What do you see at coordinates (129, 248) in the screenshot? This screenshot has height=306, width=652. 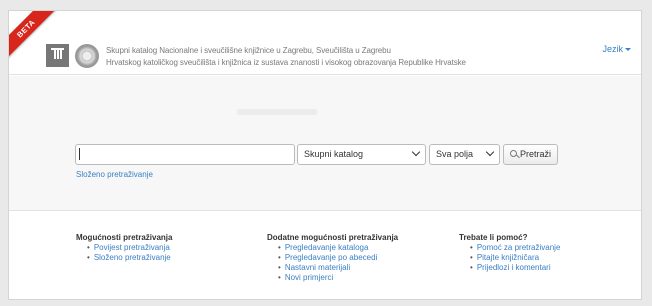 I see `footer-link-search-history: Povijest pretraživanja` at bounding box center [129, 248].